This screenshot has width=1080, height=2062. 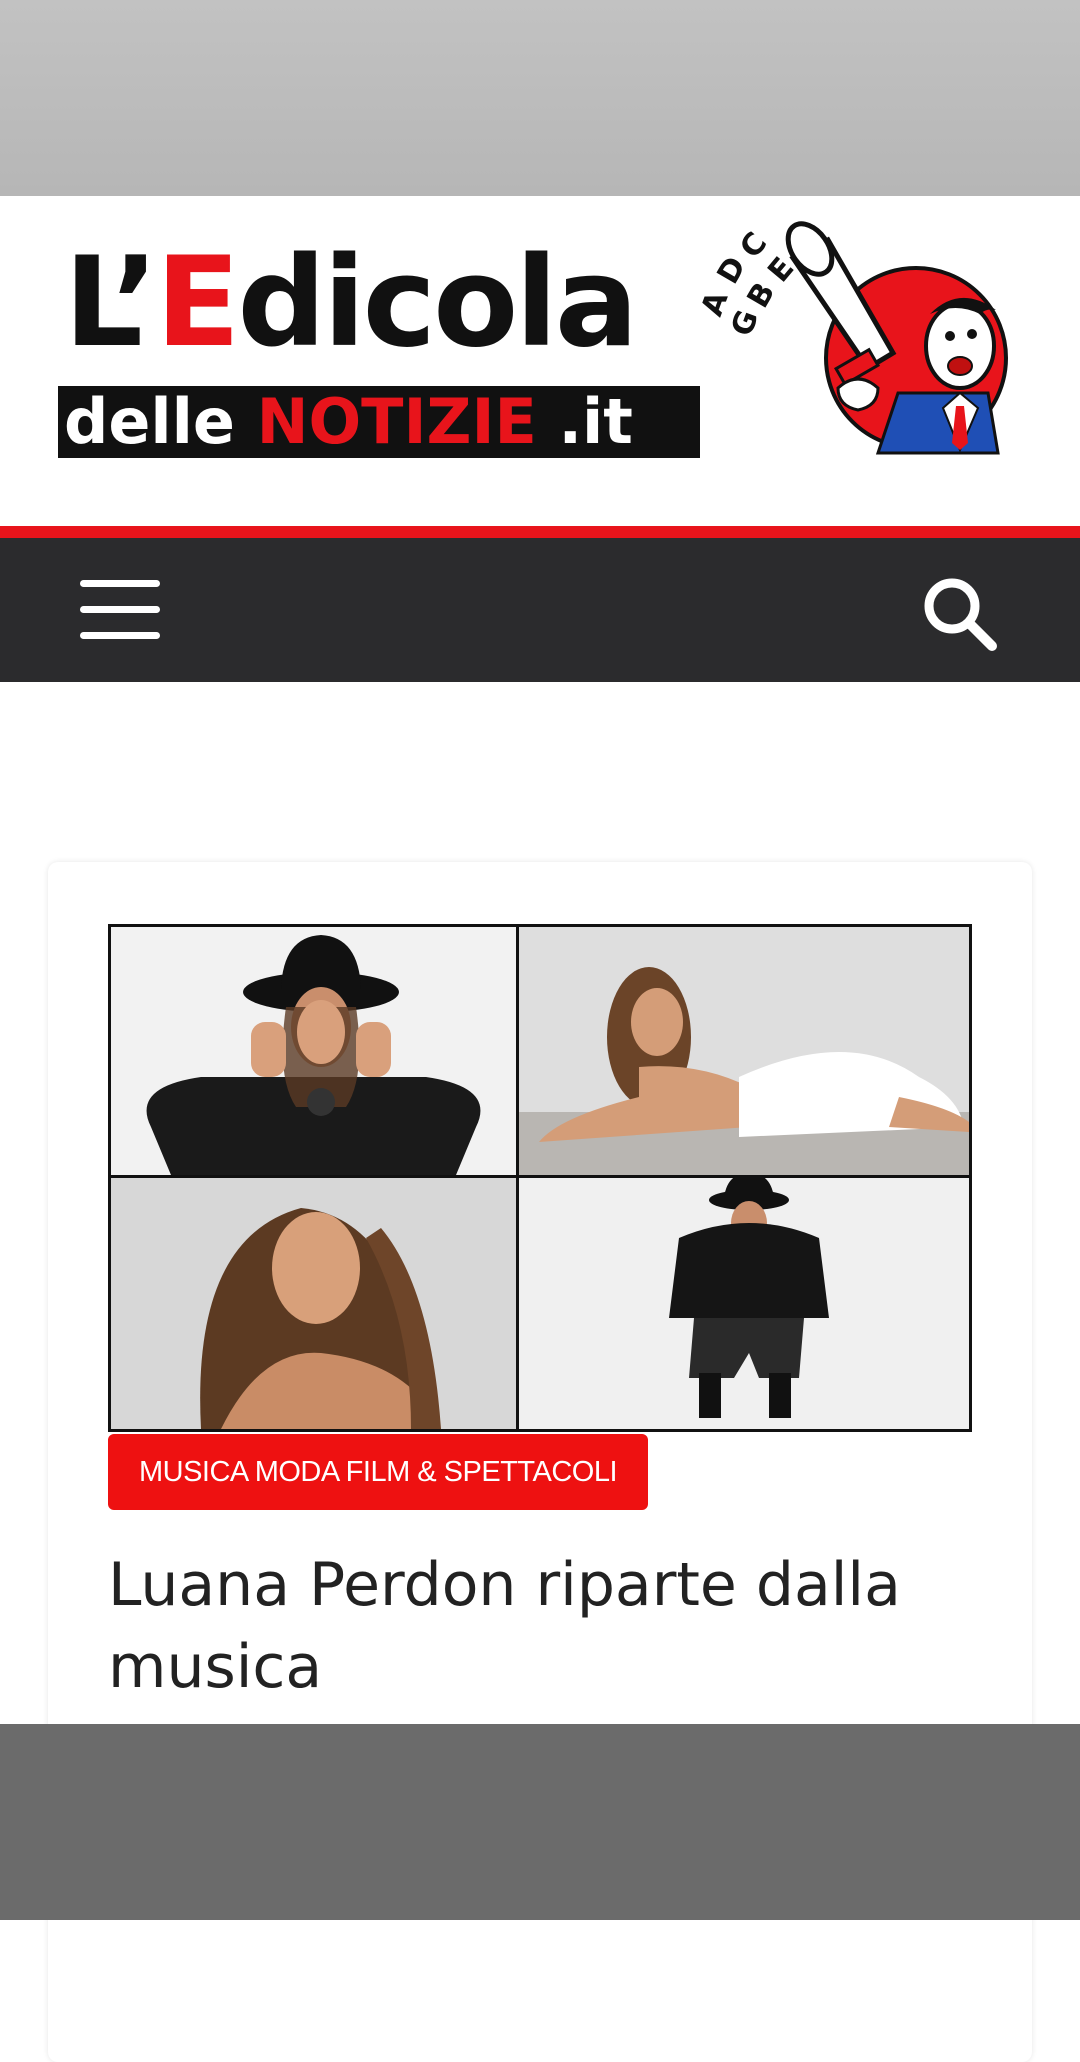 What do you see at coordinates (540, 610) in the screenshot?
I see `main-navbar` at bounding box center [540, 610].